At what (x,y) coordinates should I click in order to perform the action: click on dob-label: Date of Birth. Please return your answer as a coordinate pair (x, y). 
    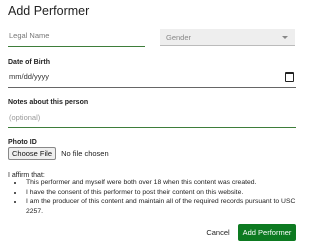
    Looking at the image, I should click on (29, 62).